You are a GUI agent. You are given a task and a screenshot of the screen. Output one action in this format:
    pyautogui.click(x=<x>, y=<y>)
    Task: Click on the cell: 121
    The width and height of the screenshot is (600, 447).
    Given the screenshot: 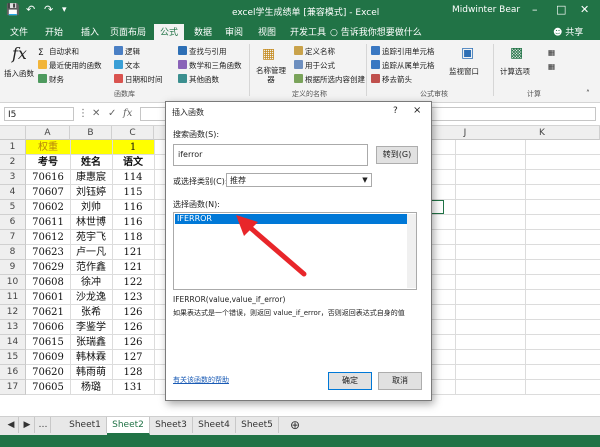 What is the action you would take?
    pyautogui.click(x=133, y=252)
    